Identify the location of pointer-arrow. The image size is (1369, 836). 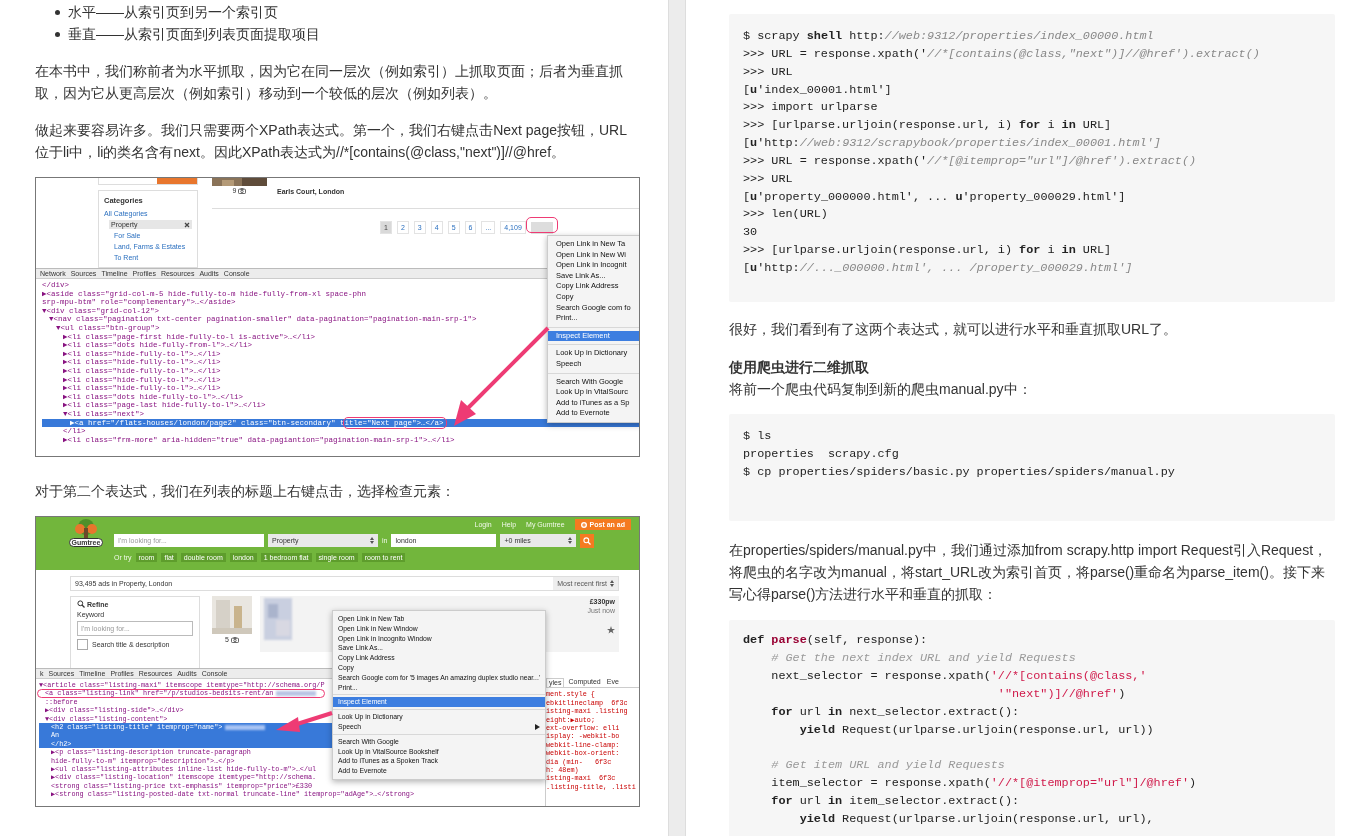
(304, 721).